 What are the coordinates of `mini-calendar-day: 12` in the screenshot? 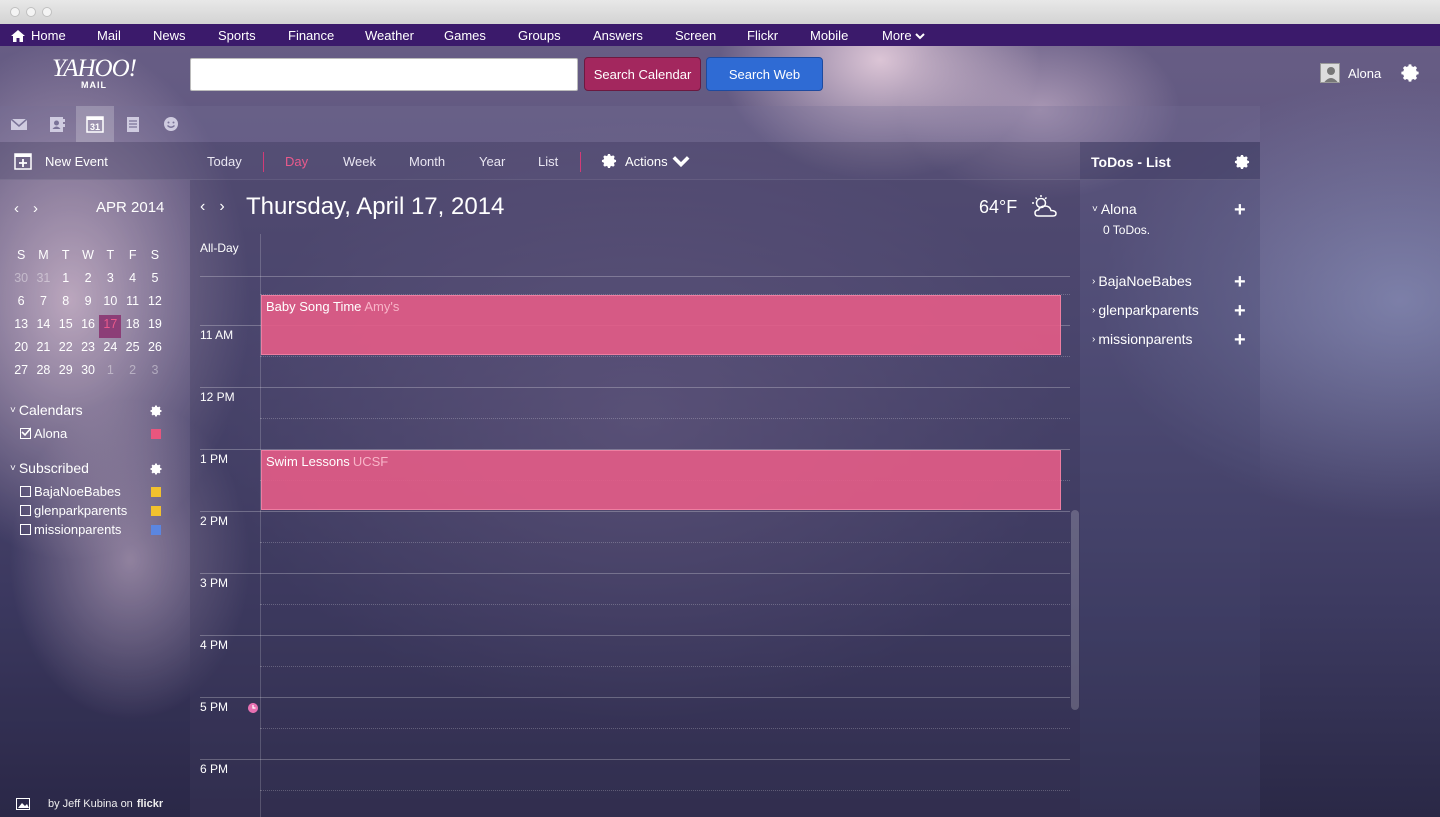 It's located at (155, 303).